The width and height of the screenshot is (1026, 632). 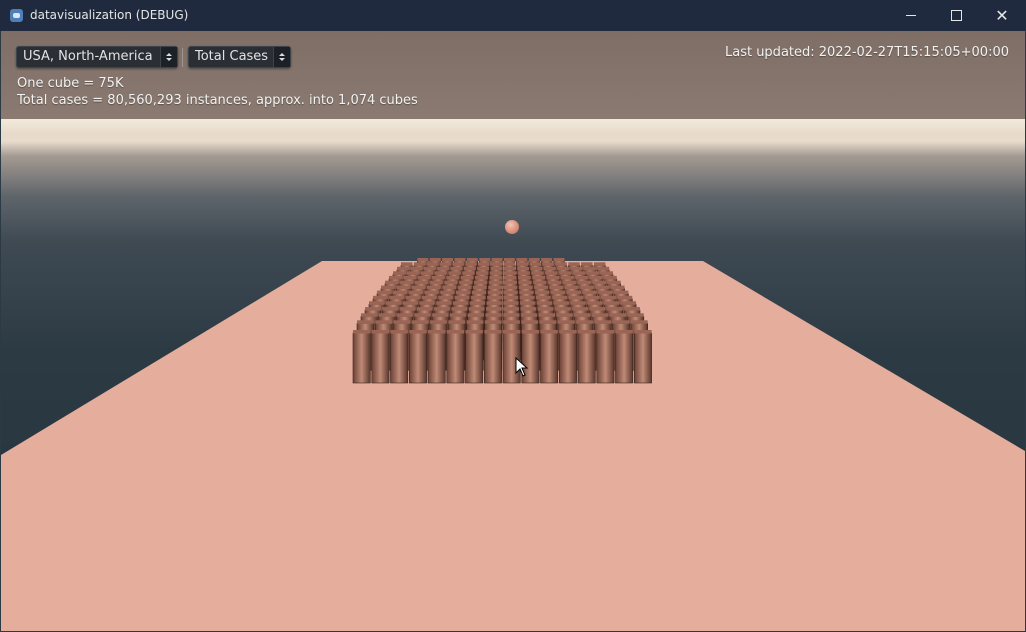 What do you see at coordinates (513, 15) in the screenshot?
I see `title-bar: datavisualization (DEBUG) ✕` at bounding box center [513, 15].